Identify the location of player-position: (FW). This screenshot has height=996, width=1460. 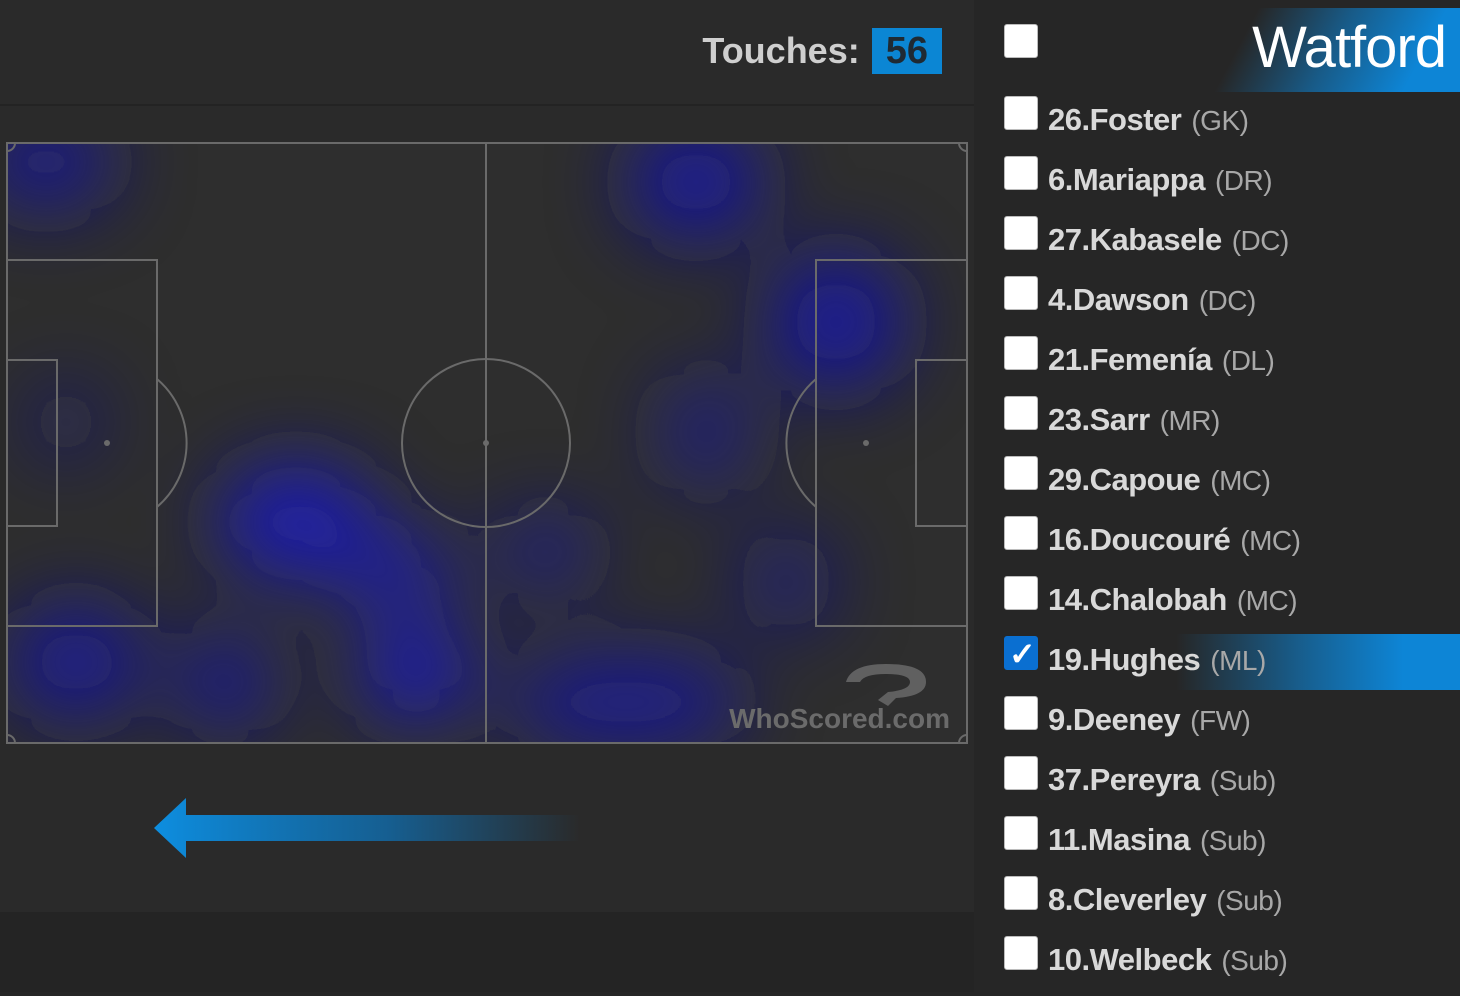
(1220, 720).